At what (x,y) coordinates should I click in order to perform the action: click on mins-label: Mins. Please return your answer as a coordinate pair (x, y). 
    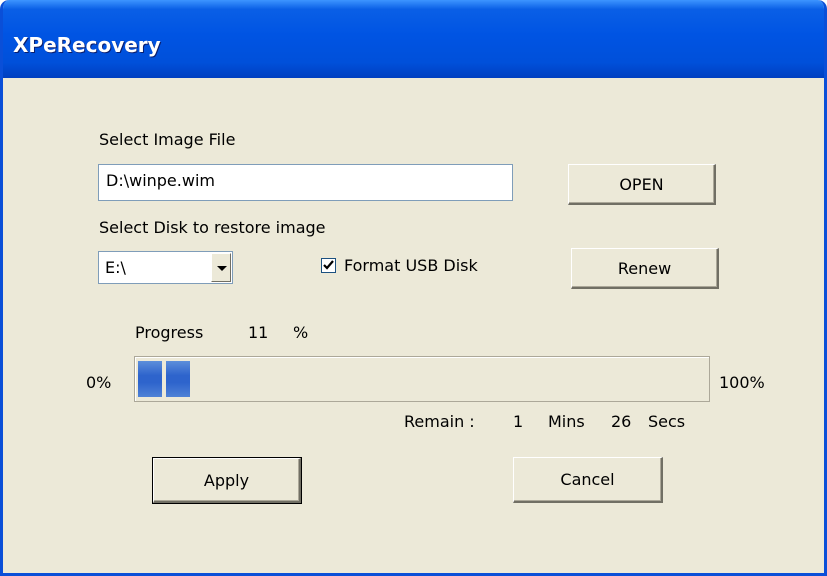
    Looking at the image, I should click on (566, 421).